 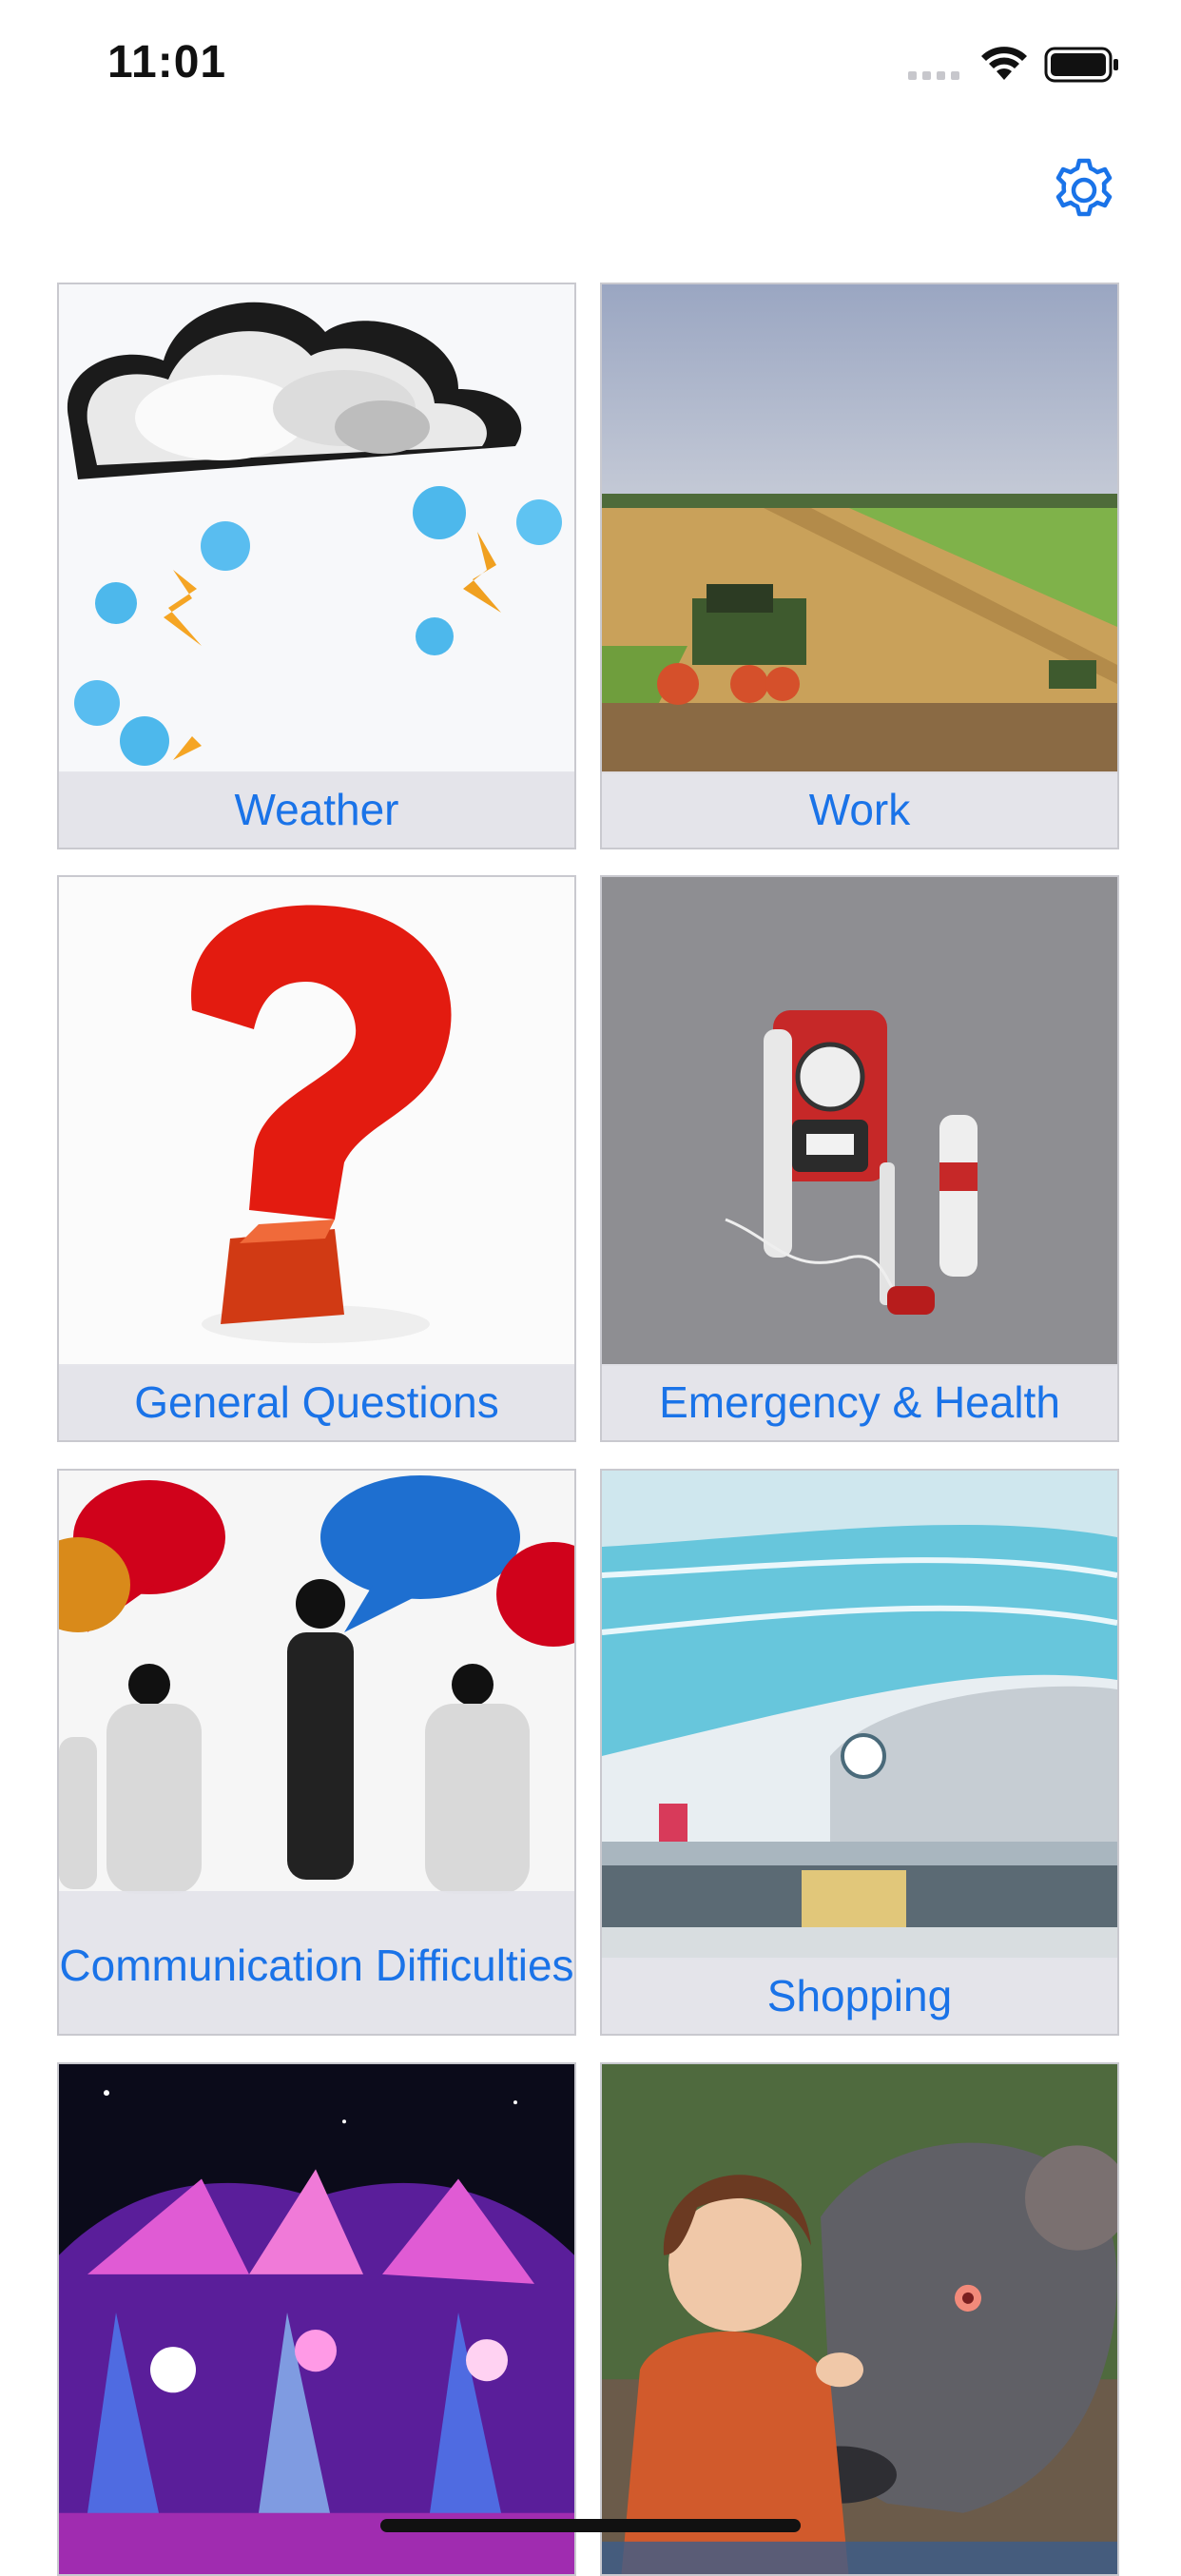 I want to click on shopping-image, so click(x=859, y=1715).